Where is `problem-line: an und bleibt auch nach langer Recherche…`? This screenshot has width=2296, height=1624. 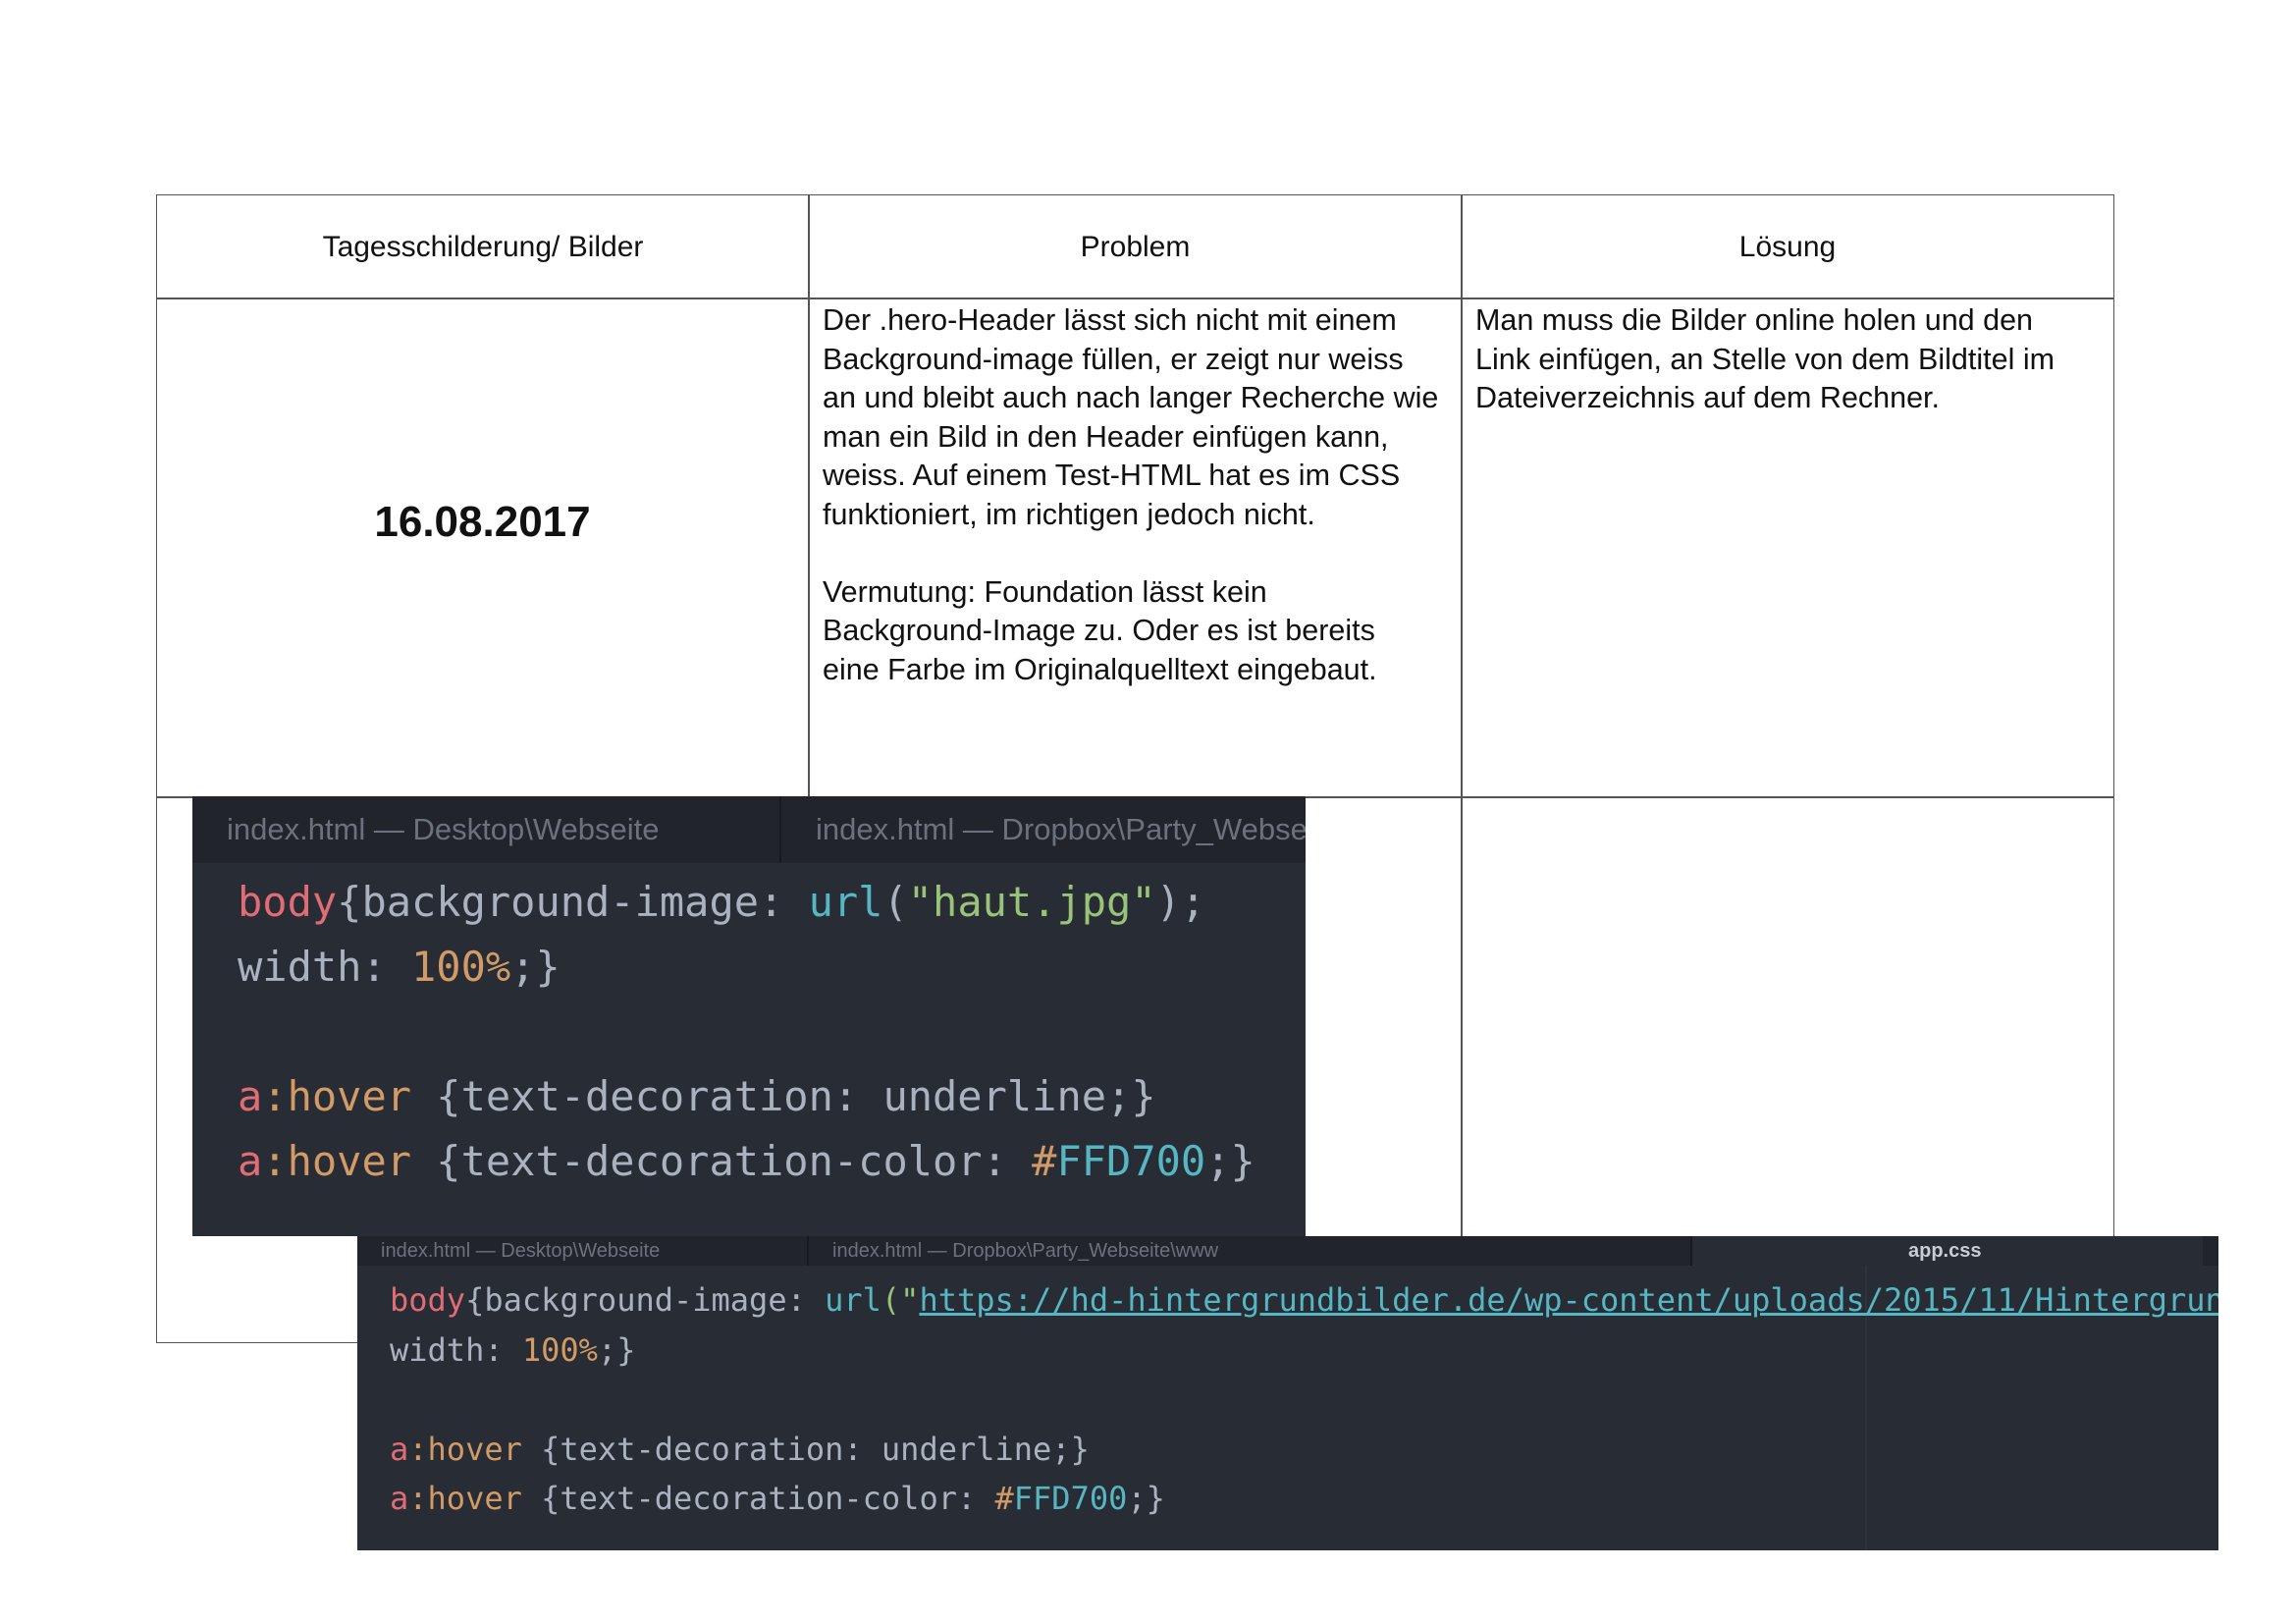 problem-line: an und bleibt auch nach langer Recherche… is located at coordinates (1131, 397).